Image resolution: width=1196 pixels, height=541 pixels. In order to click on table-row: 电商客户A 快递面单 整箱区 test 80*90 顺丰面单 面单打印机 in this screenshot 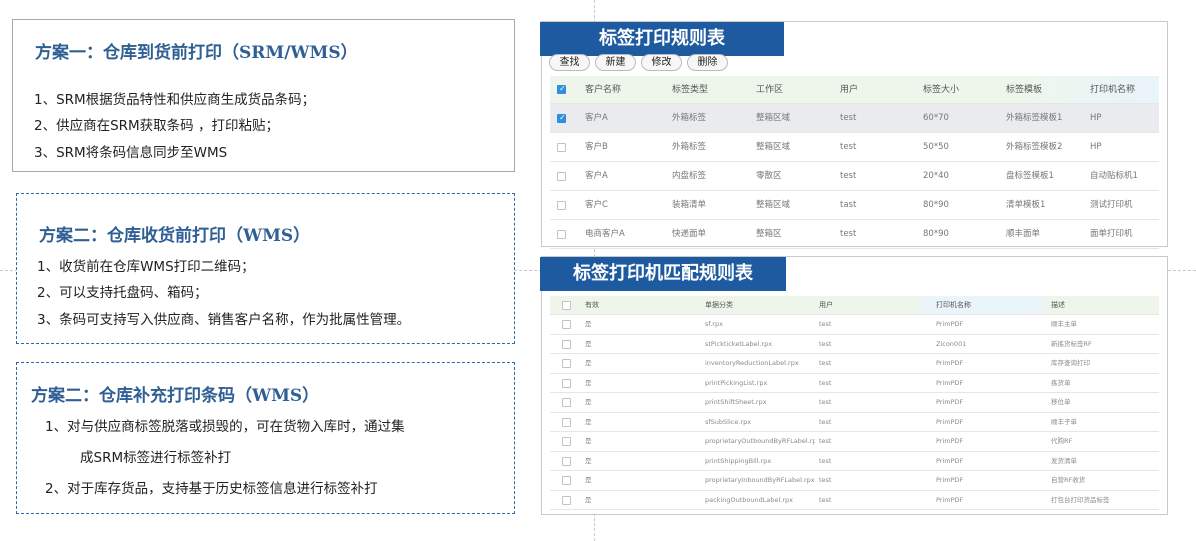, I will do `click(854, 234)`.